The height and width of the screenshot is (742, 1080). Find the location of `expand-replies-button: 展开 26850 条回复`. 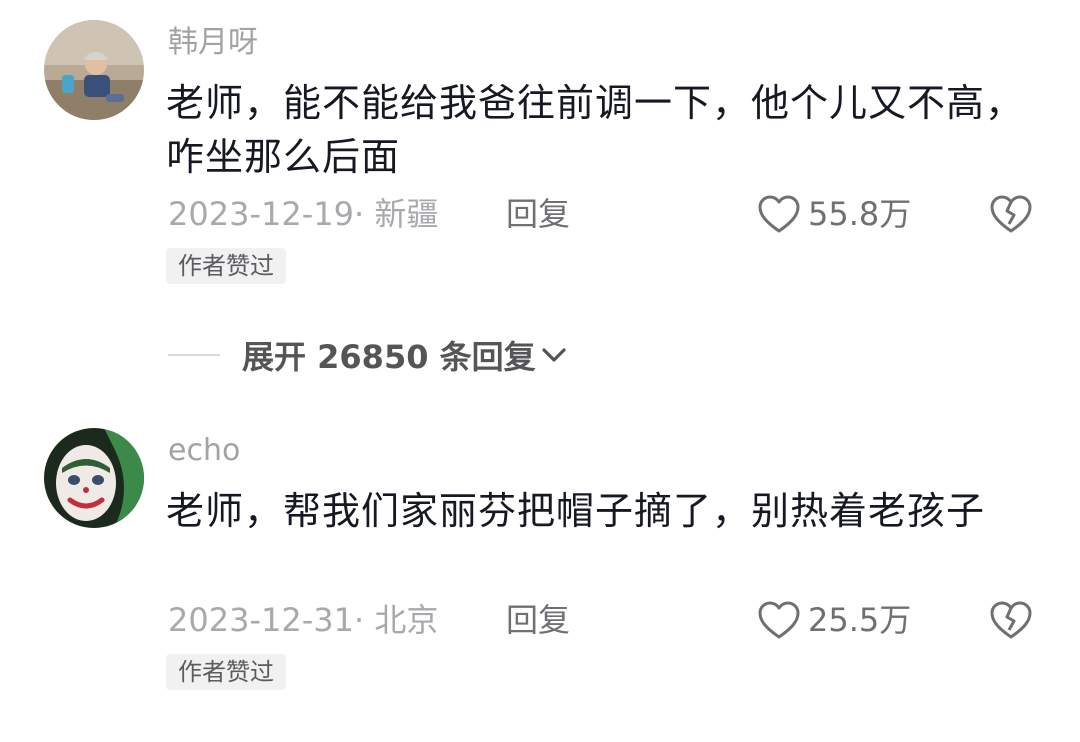

expand-replies-button: 展开 26850 条回复 is located at coordinates (368, 355).